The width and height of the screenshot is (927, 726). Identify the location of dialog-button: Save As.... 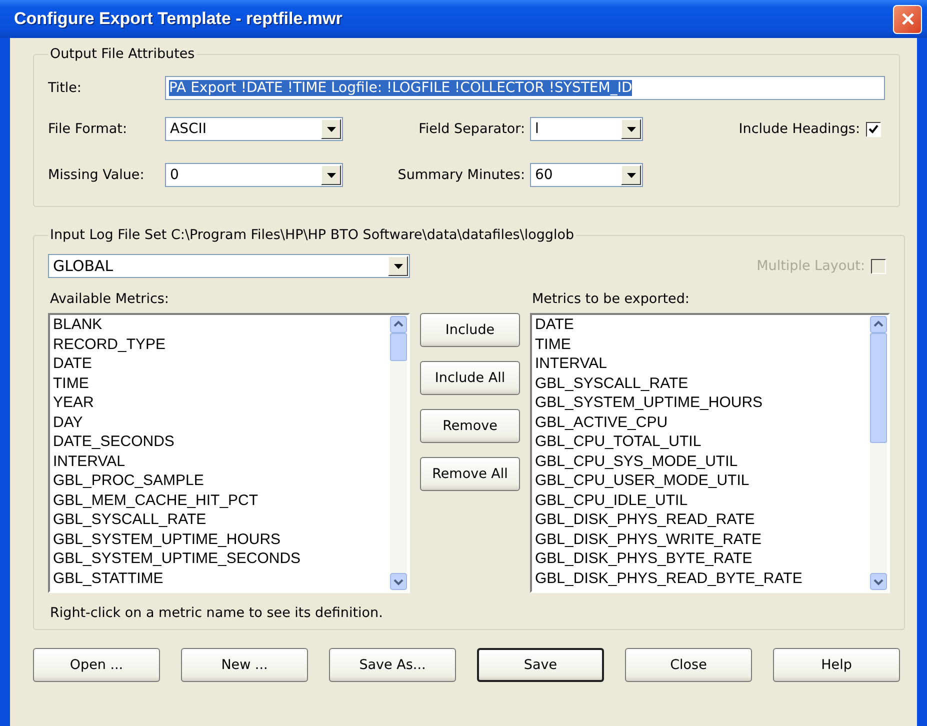
(392, 665).